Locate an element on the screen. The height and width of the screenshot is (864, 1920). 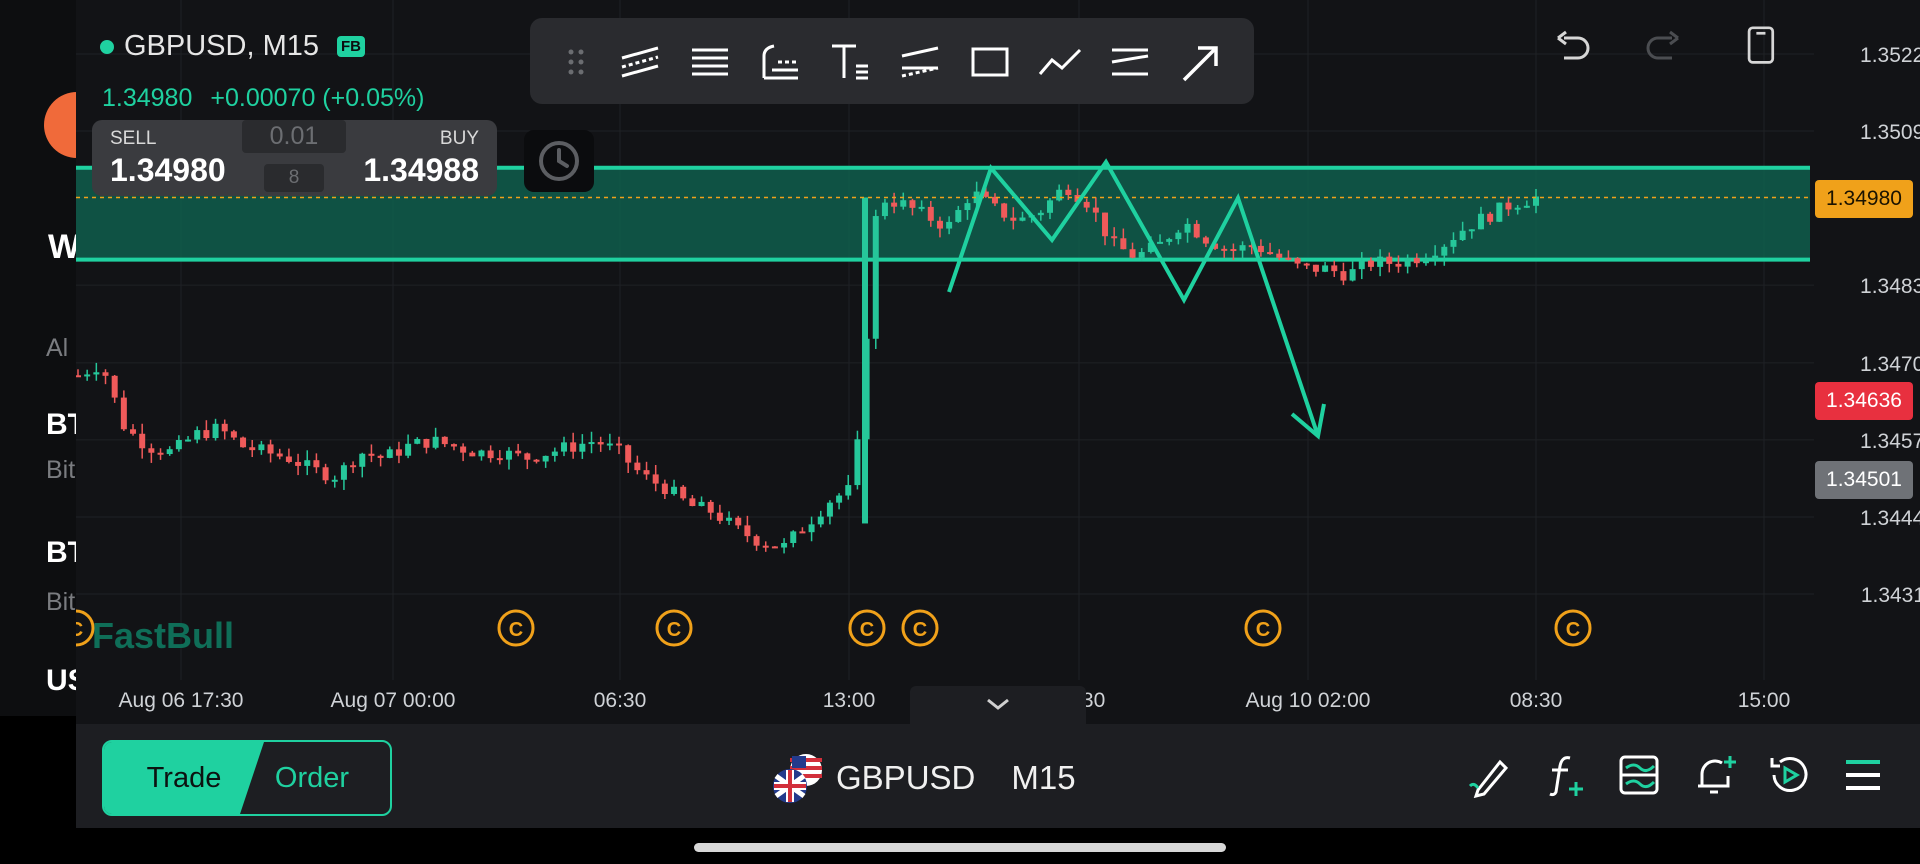
arrow-icon is located at coordinates (1200, 62).